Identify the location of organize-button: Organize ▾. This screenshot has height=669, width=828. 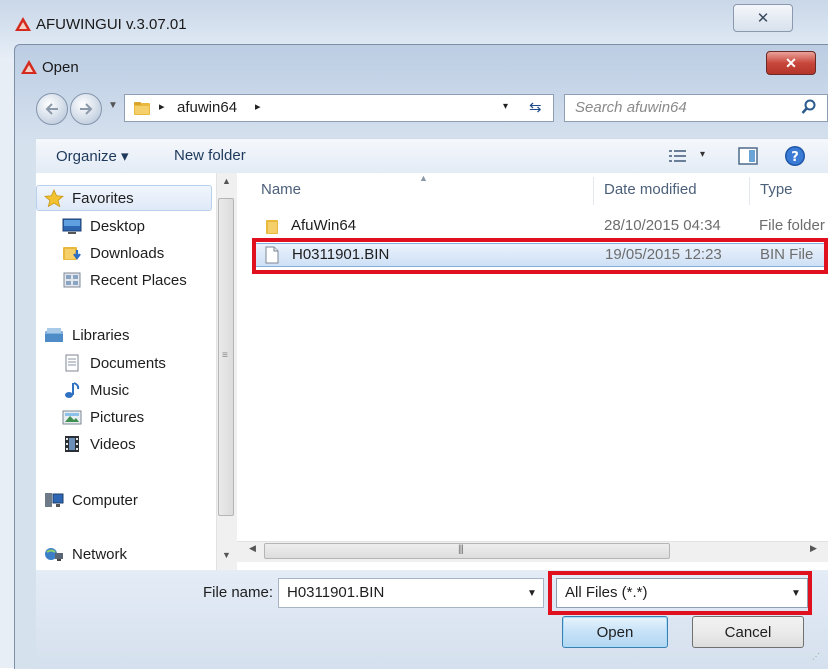
(92, 156).